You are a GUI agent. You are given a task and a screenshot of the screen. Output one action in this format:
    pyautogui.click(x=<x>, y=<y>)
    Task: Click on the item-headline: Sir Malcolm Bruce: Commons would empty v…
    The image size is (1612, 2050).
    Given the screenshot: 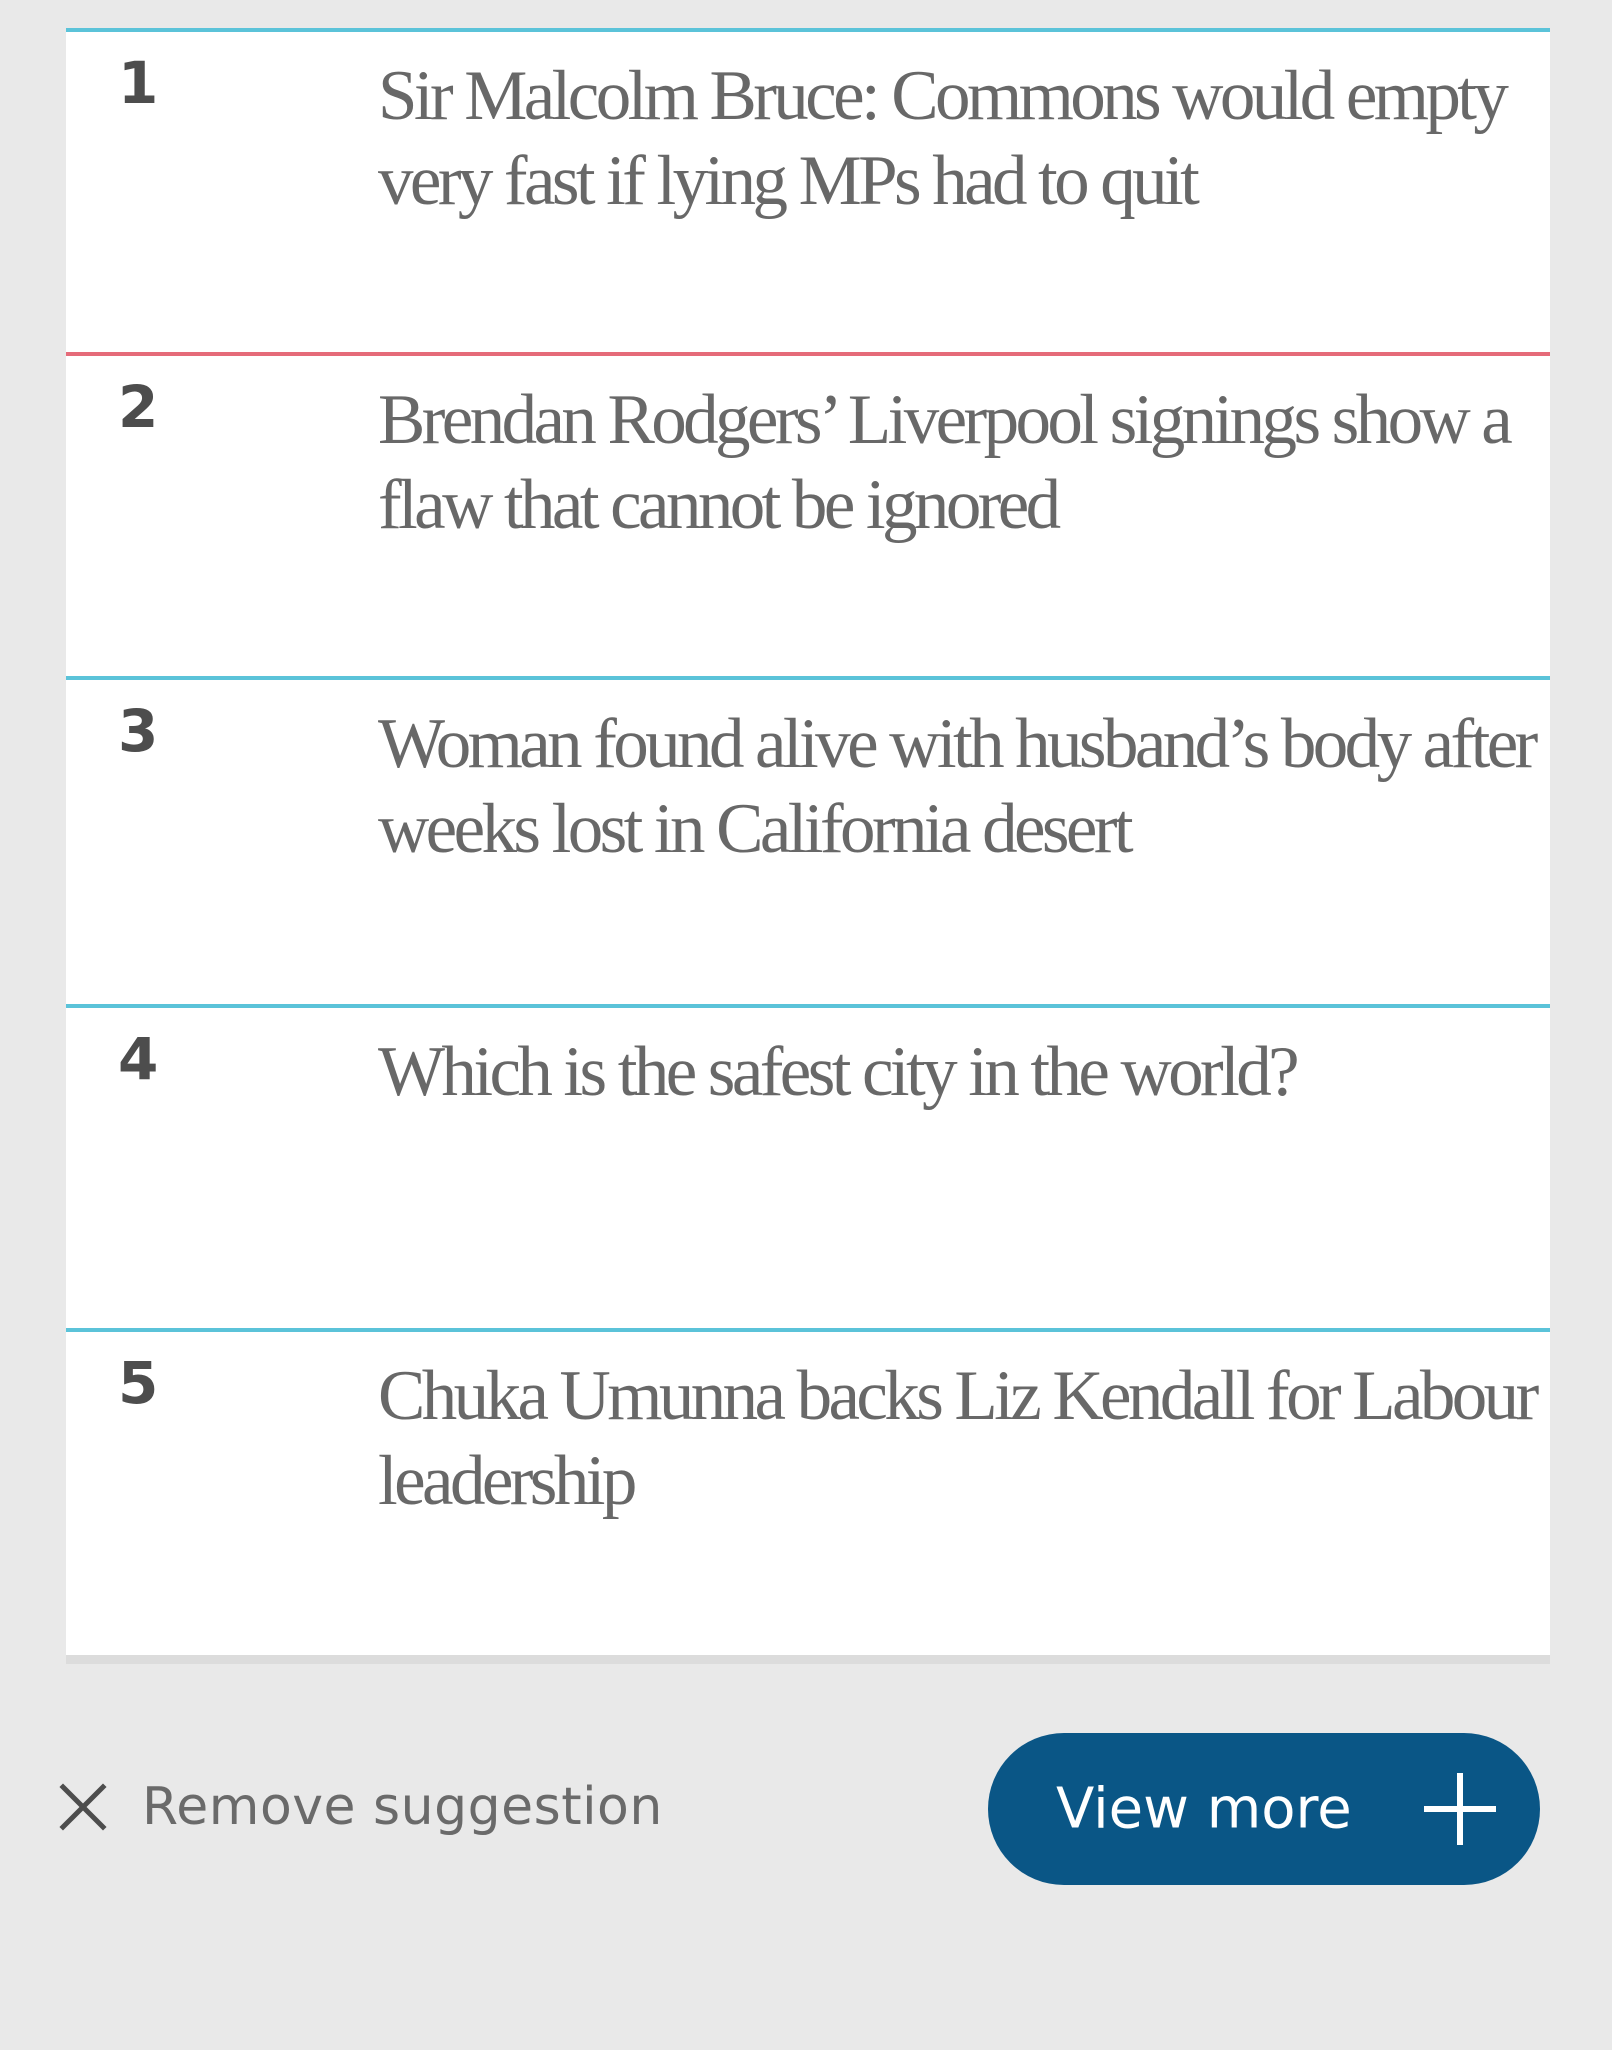 What is the action you would take?
    pyautogui.click(x=943, y=138)
    